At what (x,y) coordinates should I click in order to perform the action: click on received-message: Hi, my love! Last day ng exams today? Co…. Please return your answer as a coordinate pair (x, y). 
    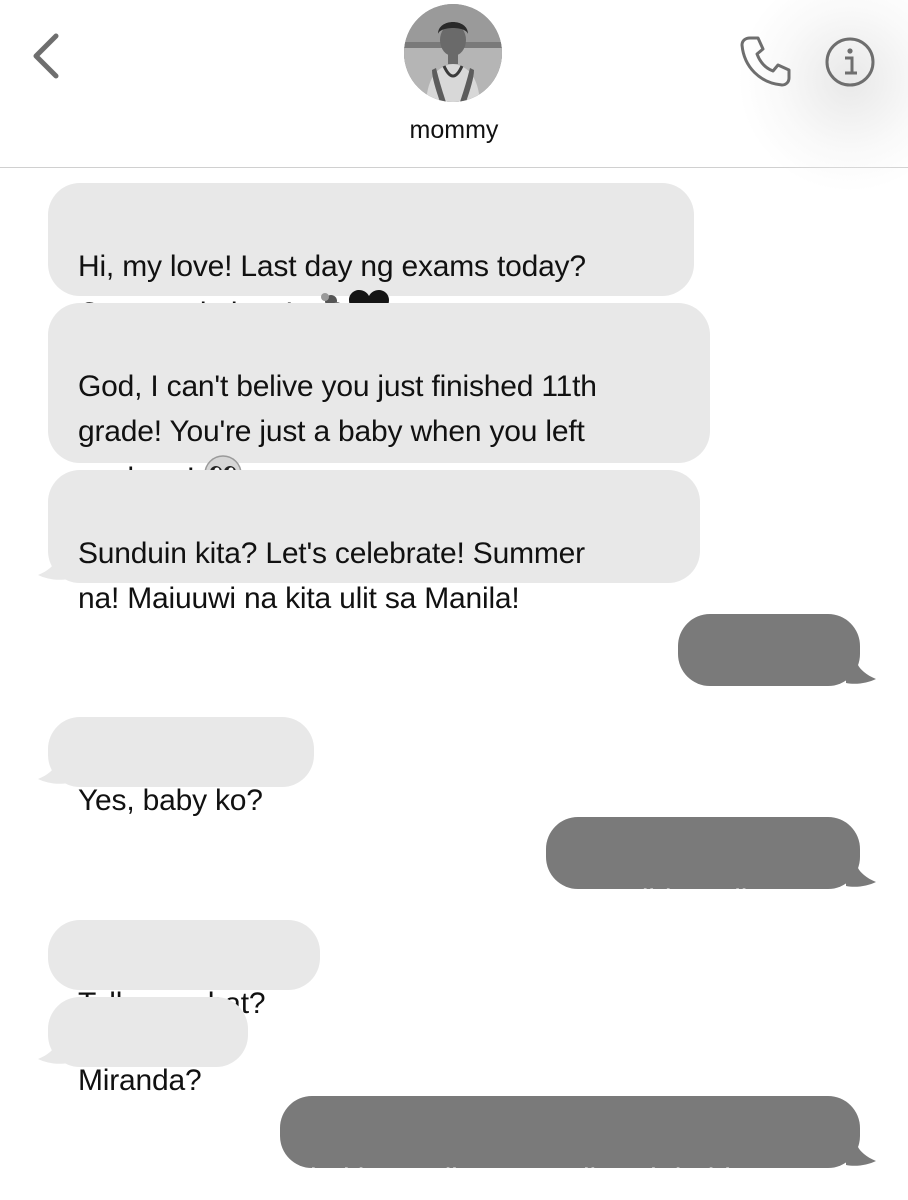
    Looking at the image, I should click on (371, 256).